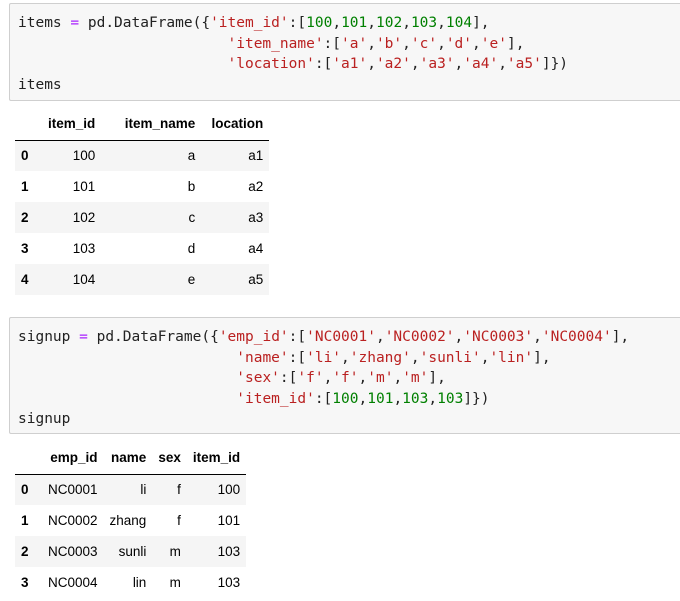 The height and width of the screenshot is (601, 680). Describe the element at coordinates (450, 357) in the screenshot. I see `string-literal: 'sunli'` at that location.